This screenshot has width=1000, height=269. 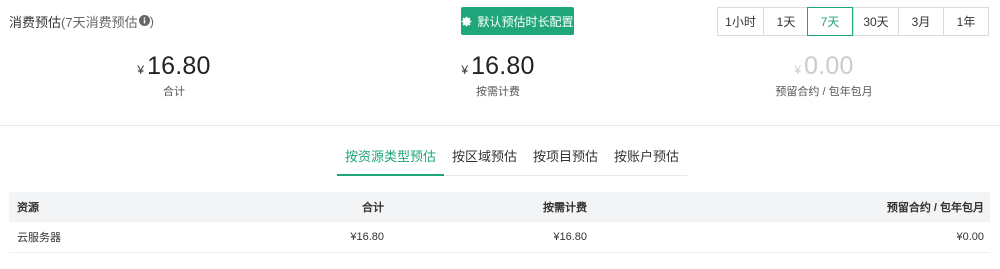 What do you see at coordinates (970, 237) in the screenshot?
I see `cell-reserved: ¥0.00` at bounding box center [970, 237].